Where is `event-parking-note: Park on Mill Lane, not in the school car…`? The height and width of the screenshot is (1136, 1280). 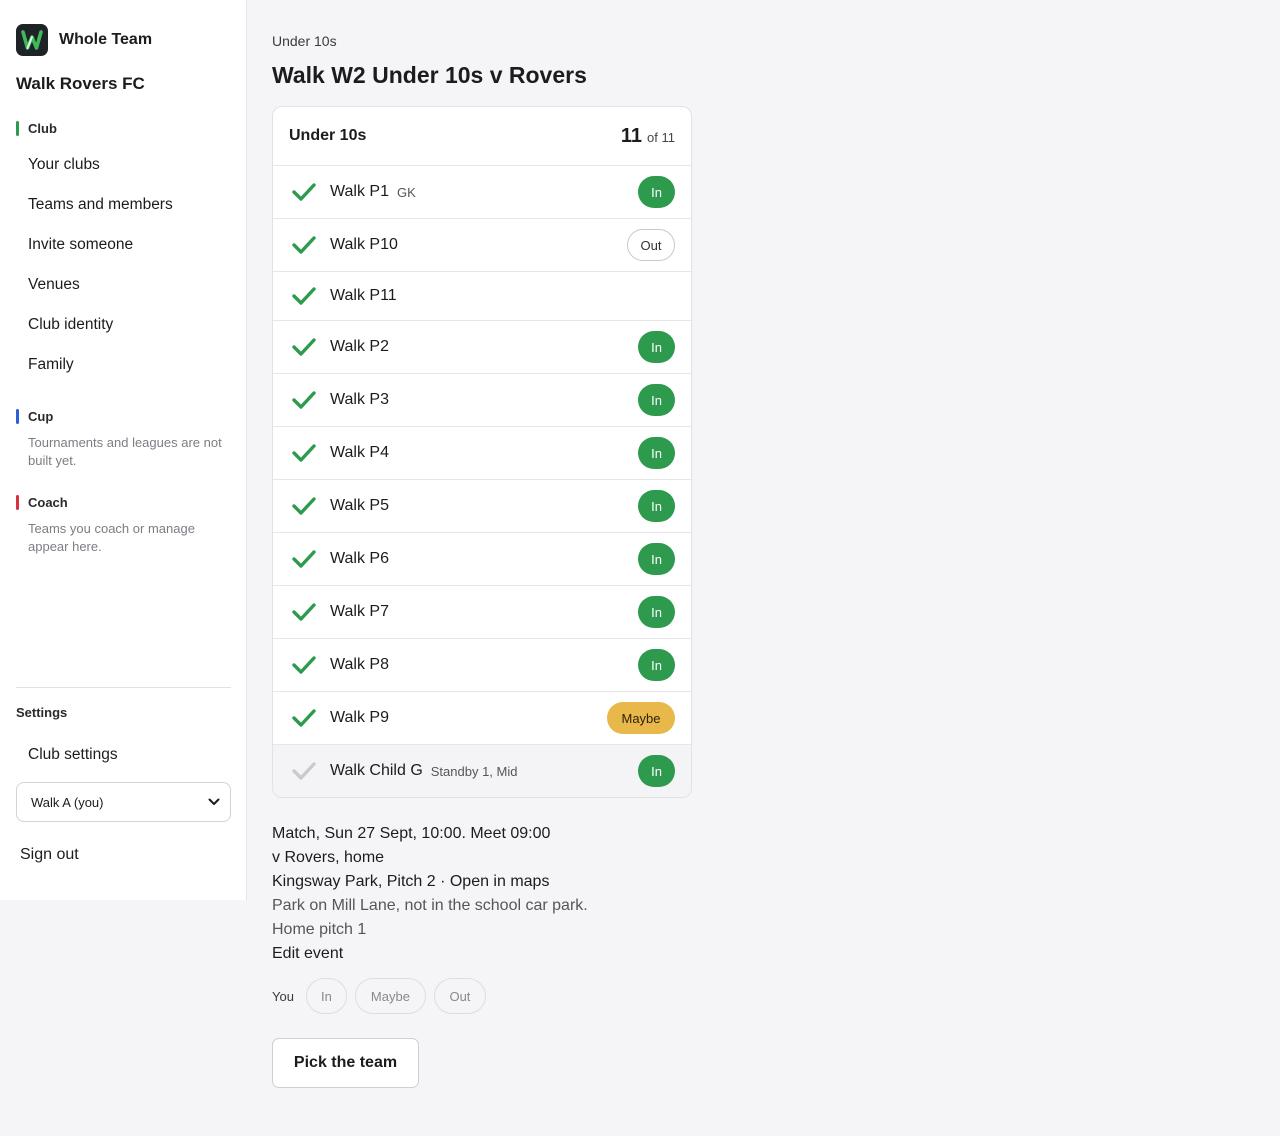 event-parking-note: Park on Mill Lane, not in the school car… is located at coordinates (430, 905).